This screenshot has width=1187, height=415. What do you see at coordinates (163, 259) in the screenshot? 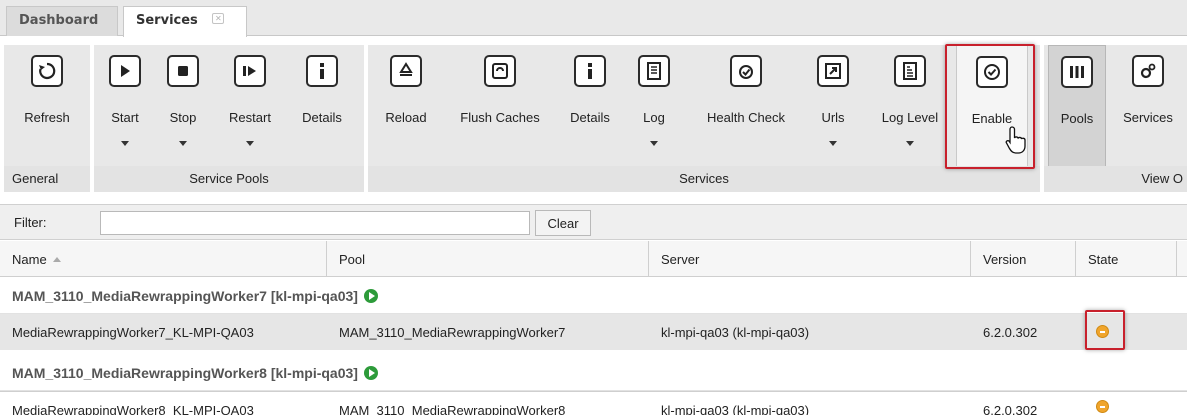
I see `column-header-name: Name` at bounding box center [163, 259].